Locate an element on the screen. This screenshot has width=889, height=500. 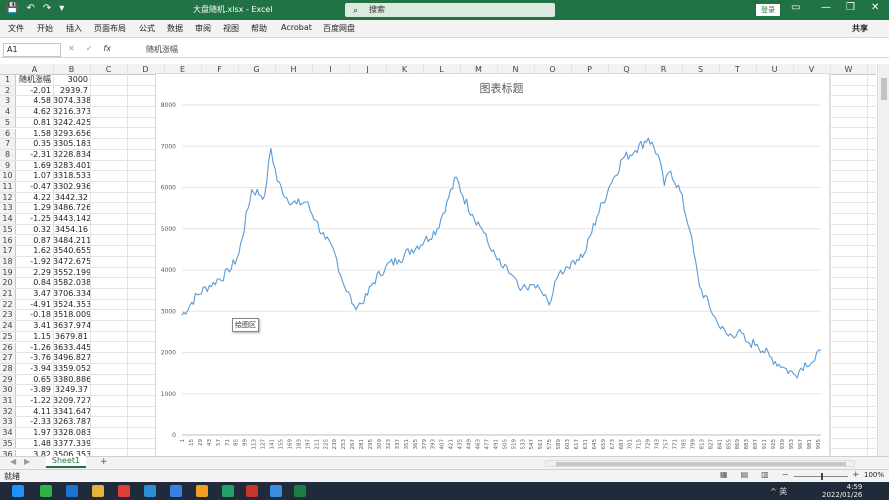
cell-b: 3552.199 is located at coordinates (72, 273).